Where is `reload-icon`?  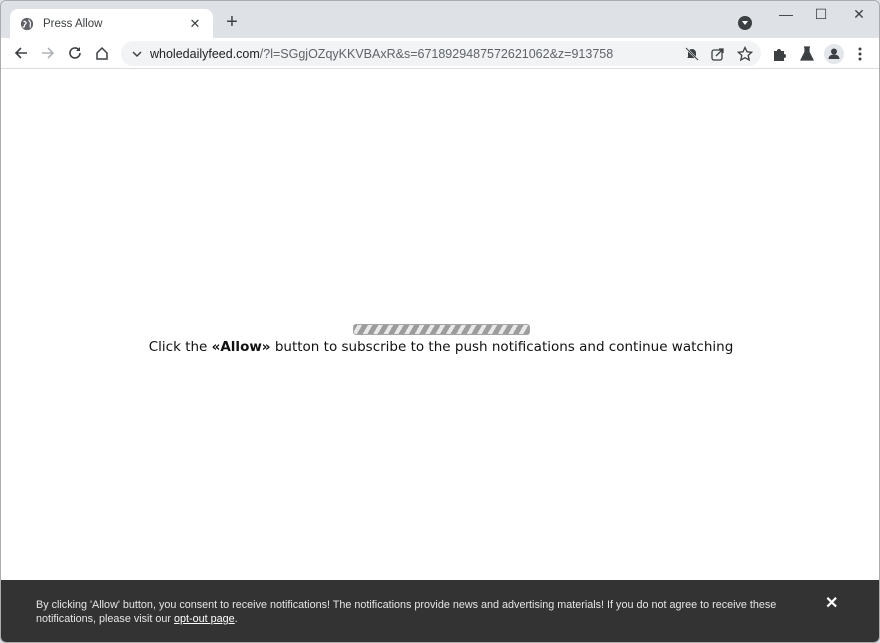 reload-icon is located at coordinates (75, 53).